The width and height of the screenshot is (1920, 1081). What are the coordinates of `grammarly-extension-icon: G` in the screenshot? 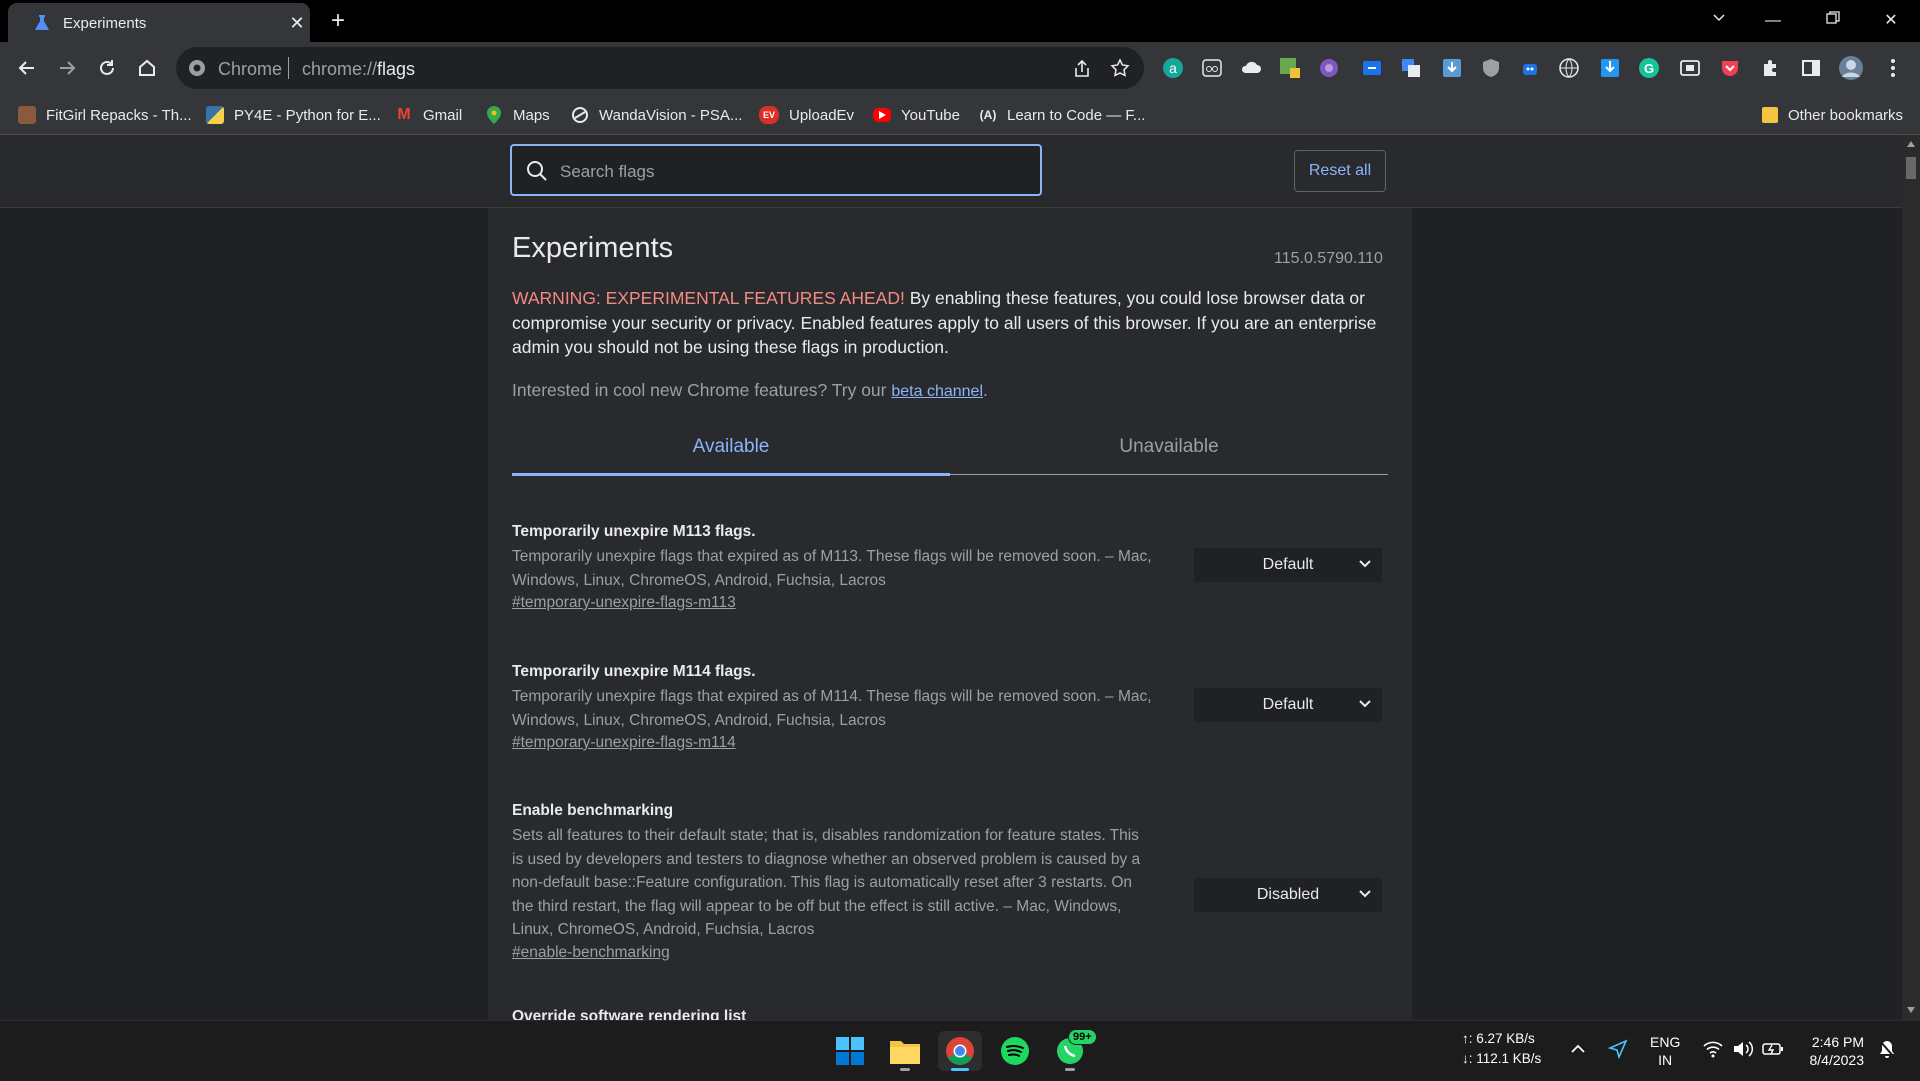 It's located at (1649, 68).